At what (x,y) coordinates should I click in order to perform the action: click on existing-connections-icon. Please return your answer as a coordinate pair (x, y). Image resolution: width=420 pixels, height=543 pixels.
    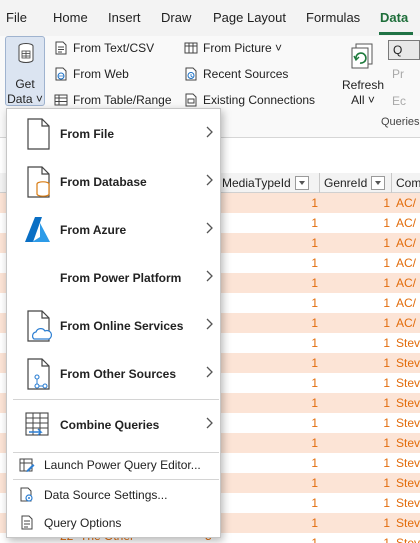
    Looking at the image, I should click on (191, 100).